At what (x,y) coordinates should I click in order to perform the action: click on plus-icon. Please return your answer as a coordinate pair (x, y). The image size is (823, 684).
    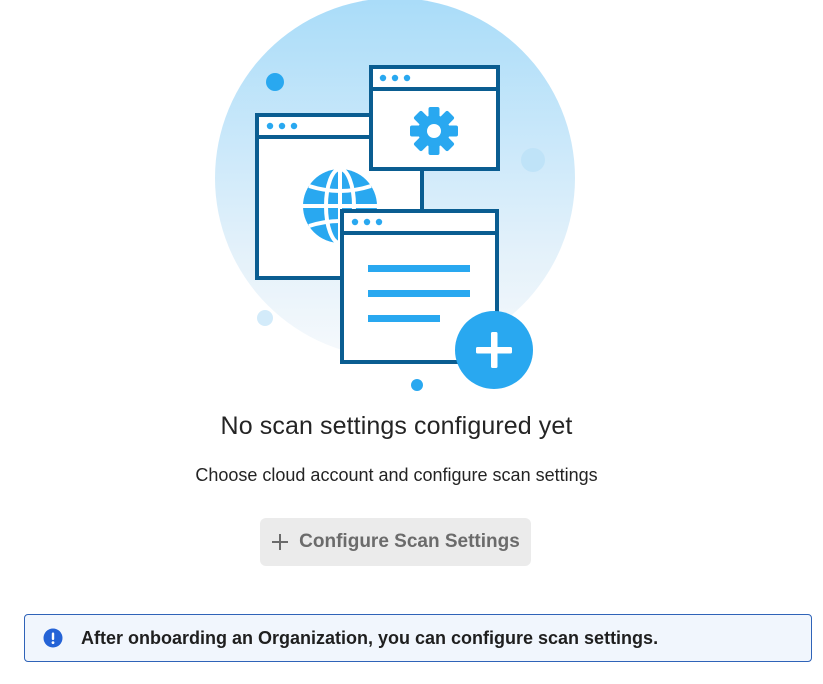
    Looking at the image, I should click on (280, 542).